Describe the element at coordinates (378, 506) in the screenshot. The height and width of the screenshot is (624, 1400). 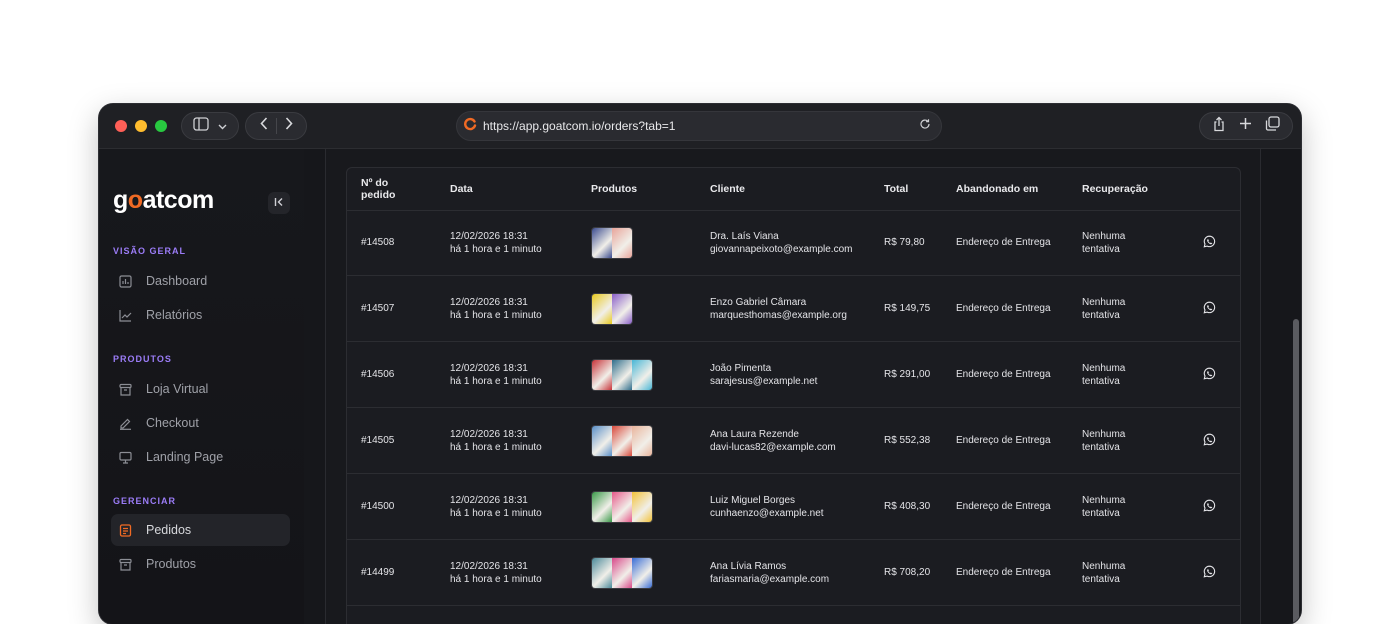
I see `order-id: #14500` at that location.